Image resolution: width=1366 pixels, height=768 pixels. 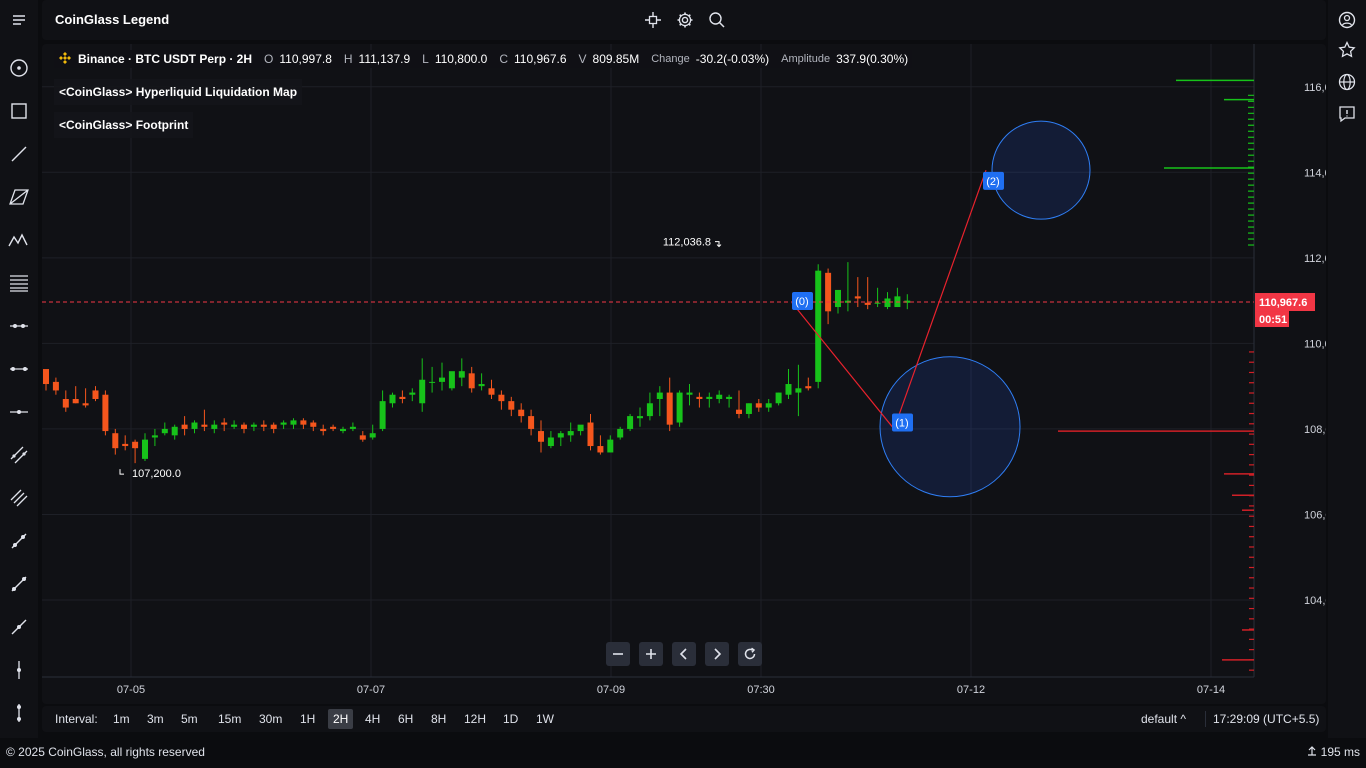 I want to click on x-axis-tick-label: 07-14, so click(x=1211, y=690).